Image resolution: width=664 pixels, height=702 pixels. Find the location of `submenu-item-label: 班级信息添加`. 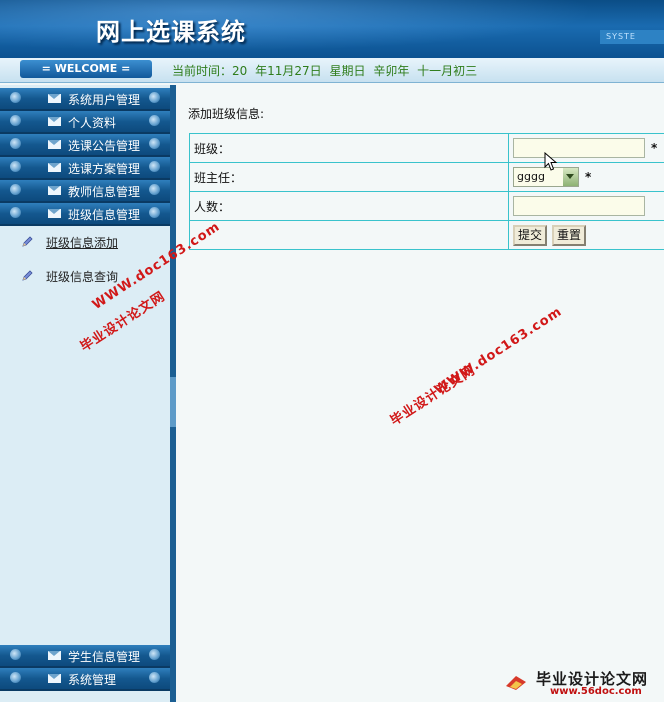

submenu-item-label: 班级信息添加 is located at coordinates (82, 243).